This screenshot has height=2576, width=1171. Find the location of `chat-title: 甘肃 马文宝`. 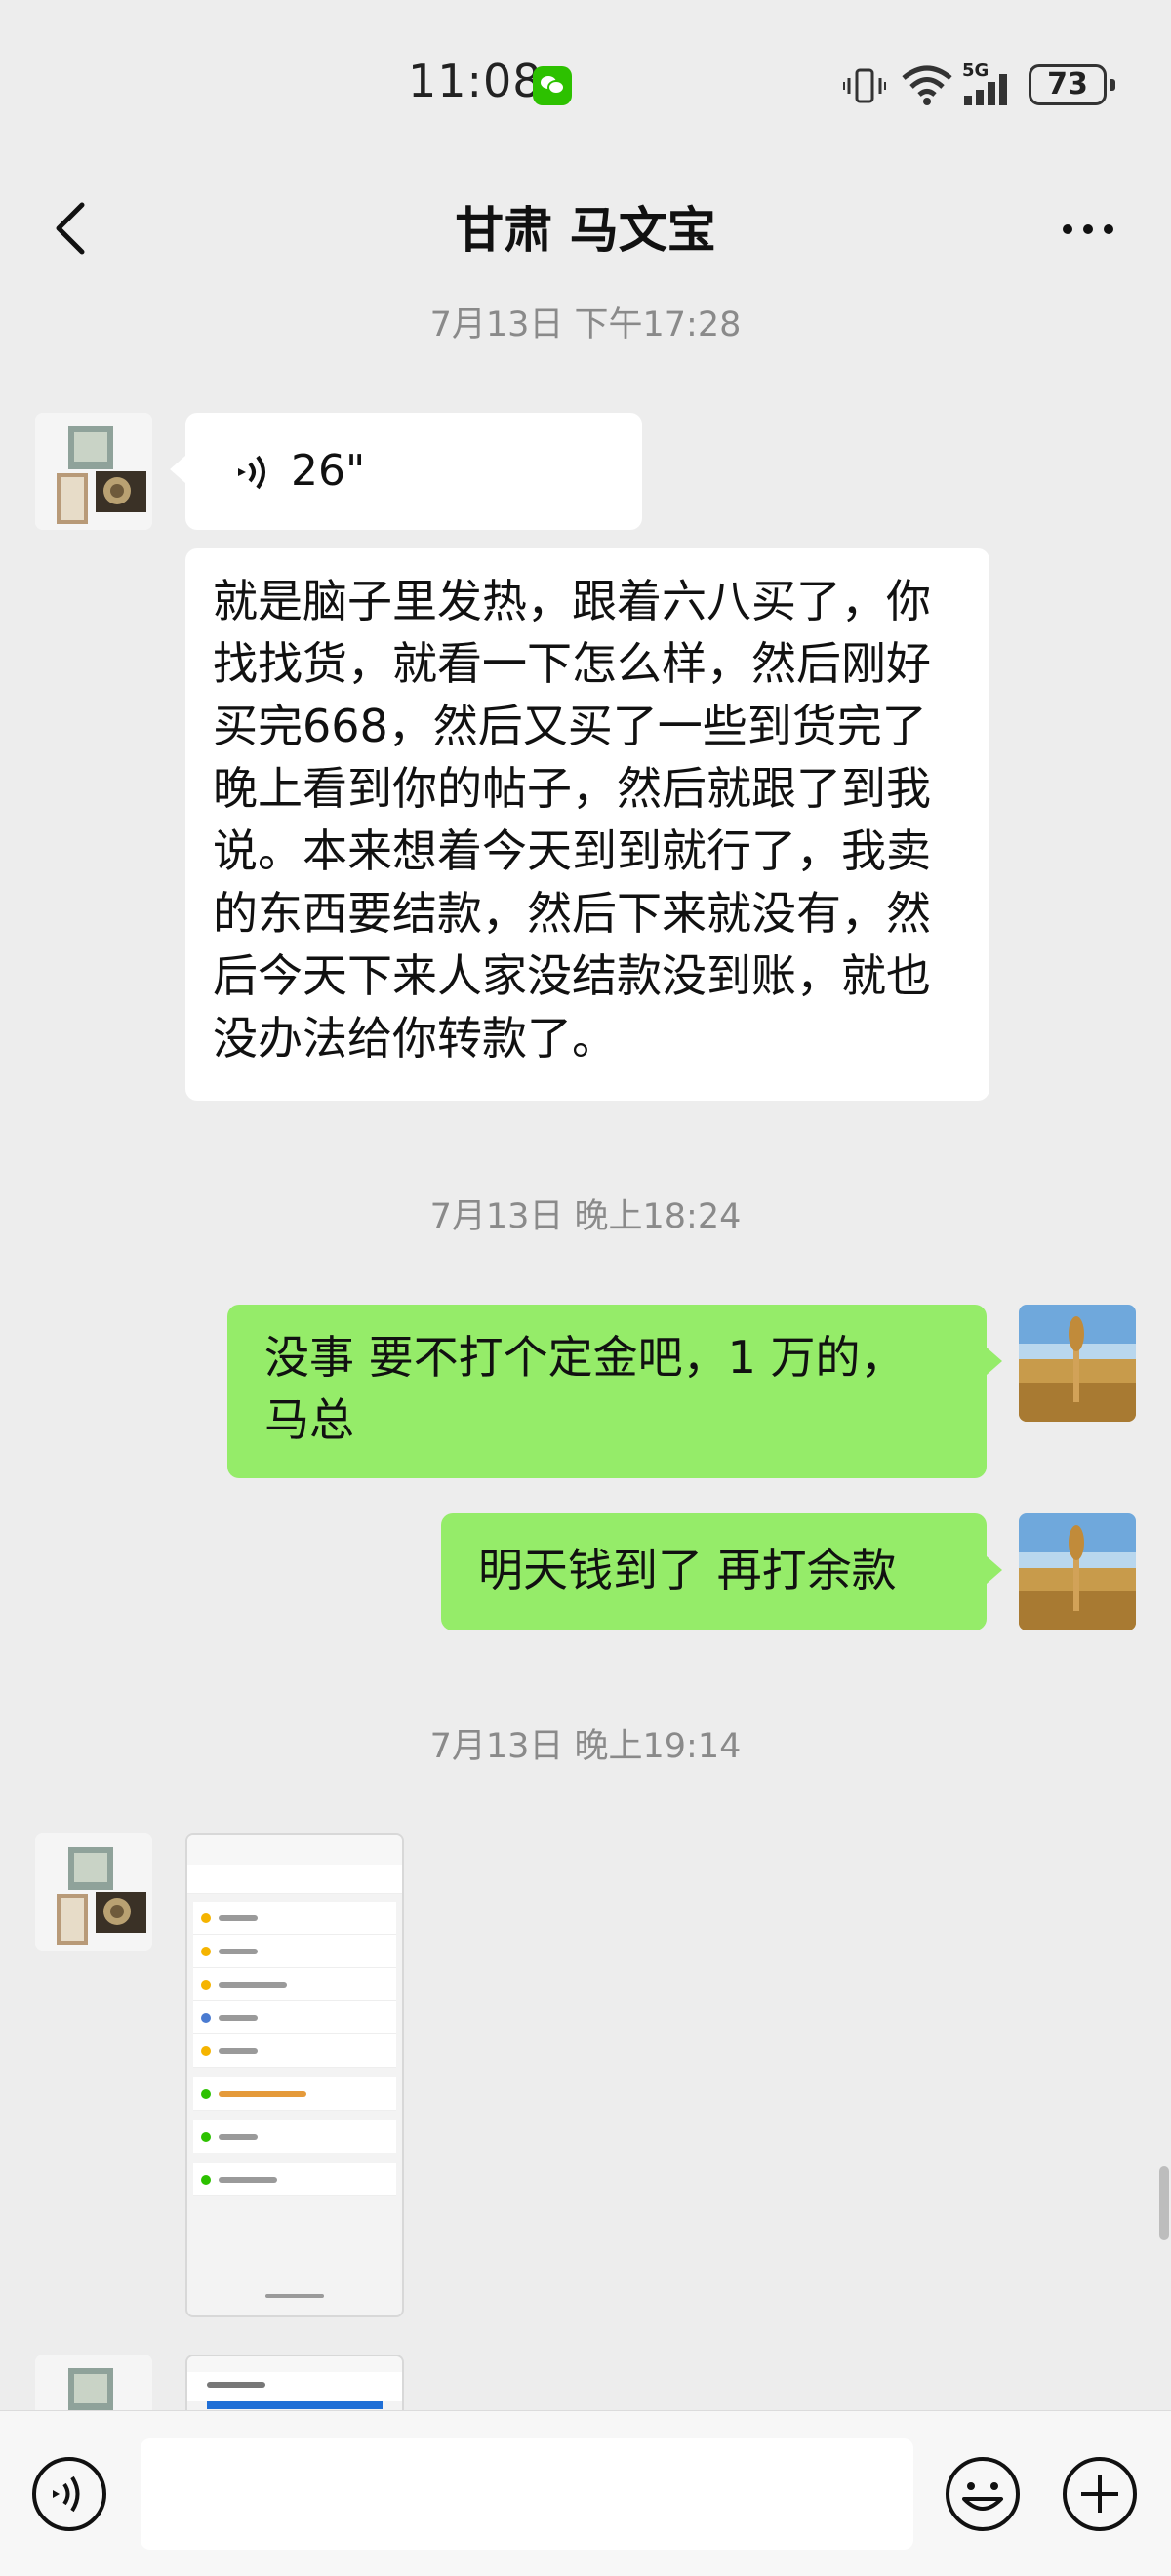

chat-title: 甘肃 马文宝 is located at coordinates (585, 230).